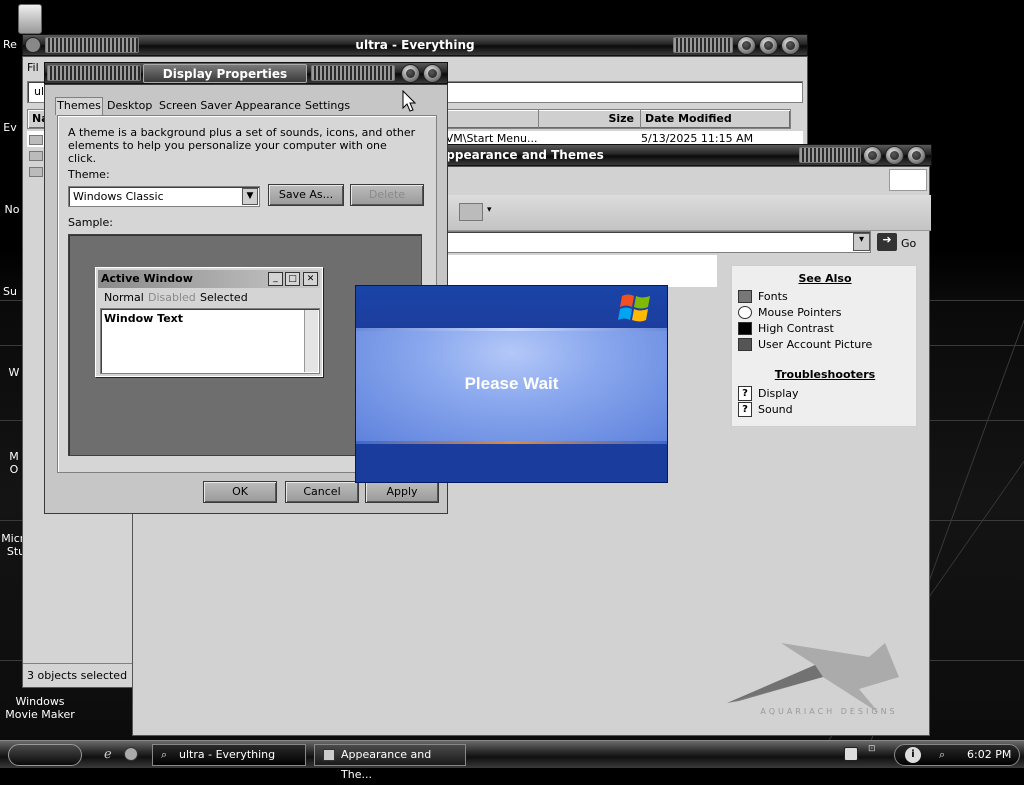 This screenshot has height=785, width=1024. Describe the element at coordinates (942, 754) in the screenshot. I see `search-tray-icon: ⌕` at that location.